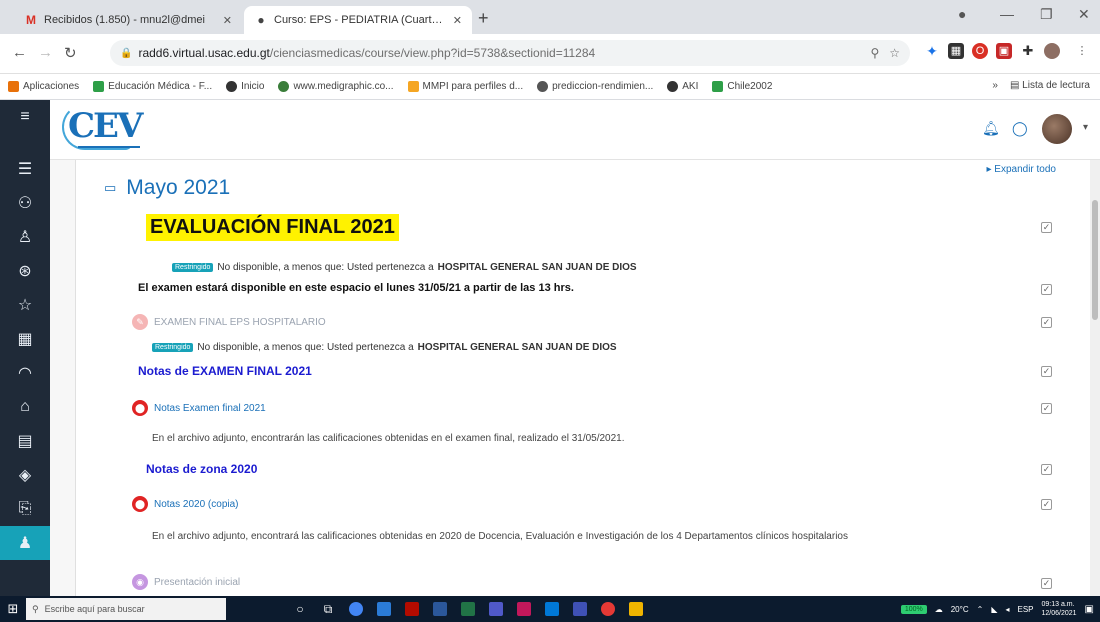 The height and width of the screenshot is (622, 1100). Describe the element at coordinates (105, 126) in the screenshot. I see `site-logo: CEV` at that location.